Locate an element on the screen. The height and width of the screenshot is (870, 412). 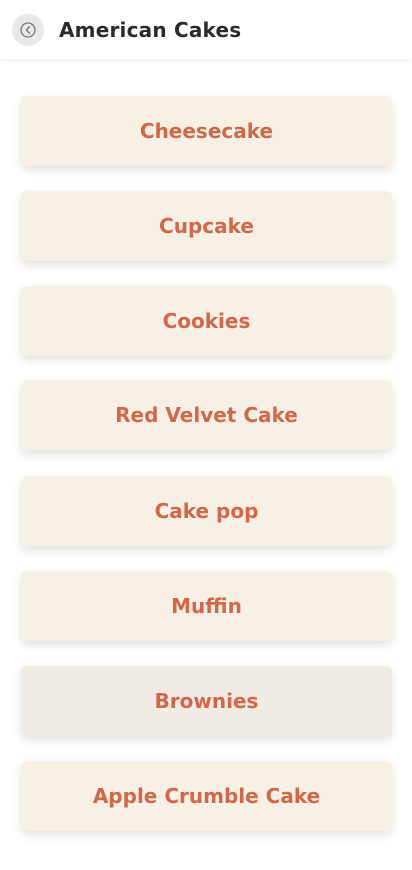
cake-item-cookies: Cookies is located at coordinates (206, 321).